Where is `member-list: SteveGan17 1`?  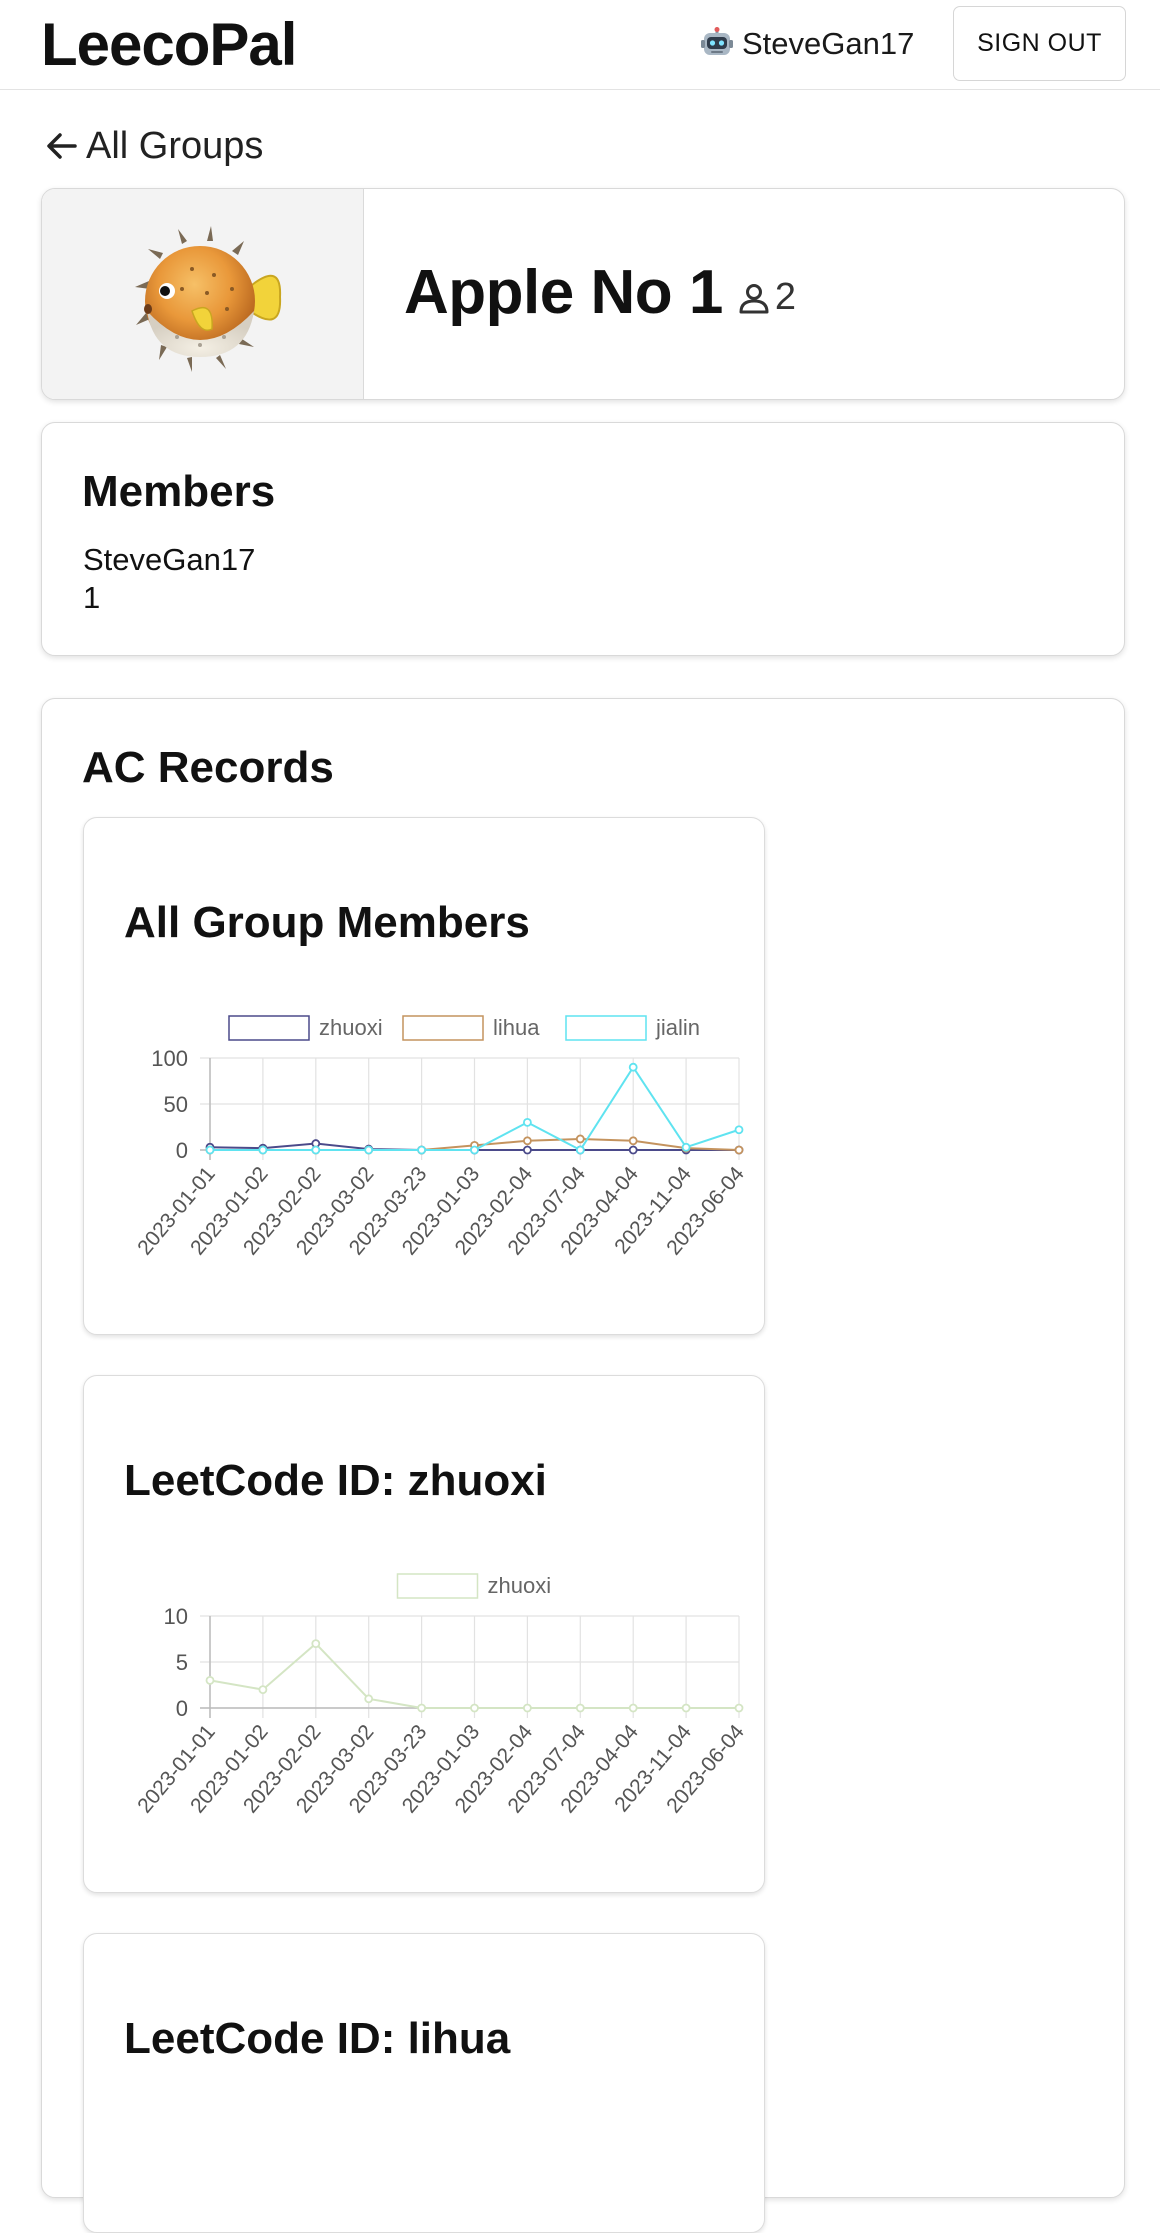 member-list: SteveGan17 1 is located at coordinates (169, 579).